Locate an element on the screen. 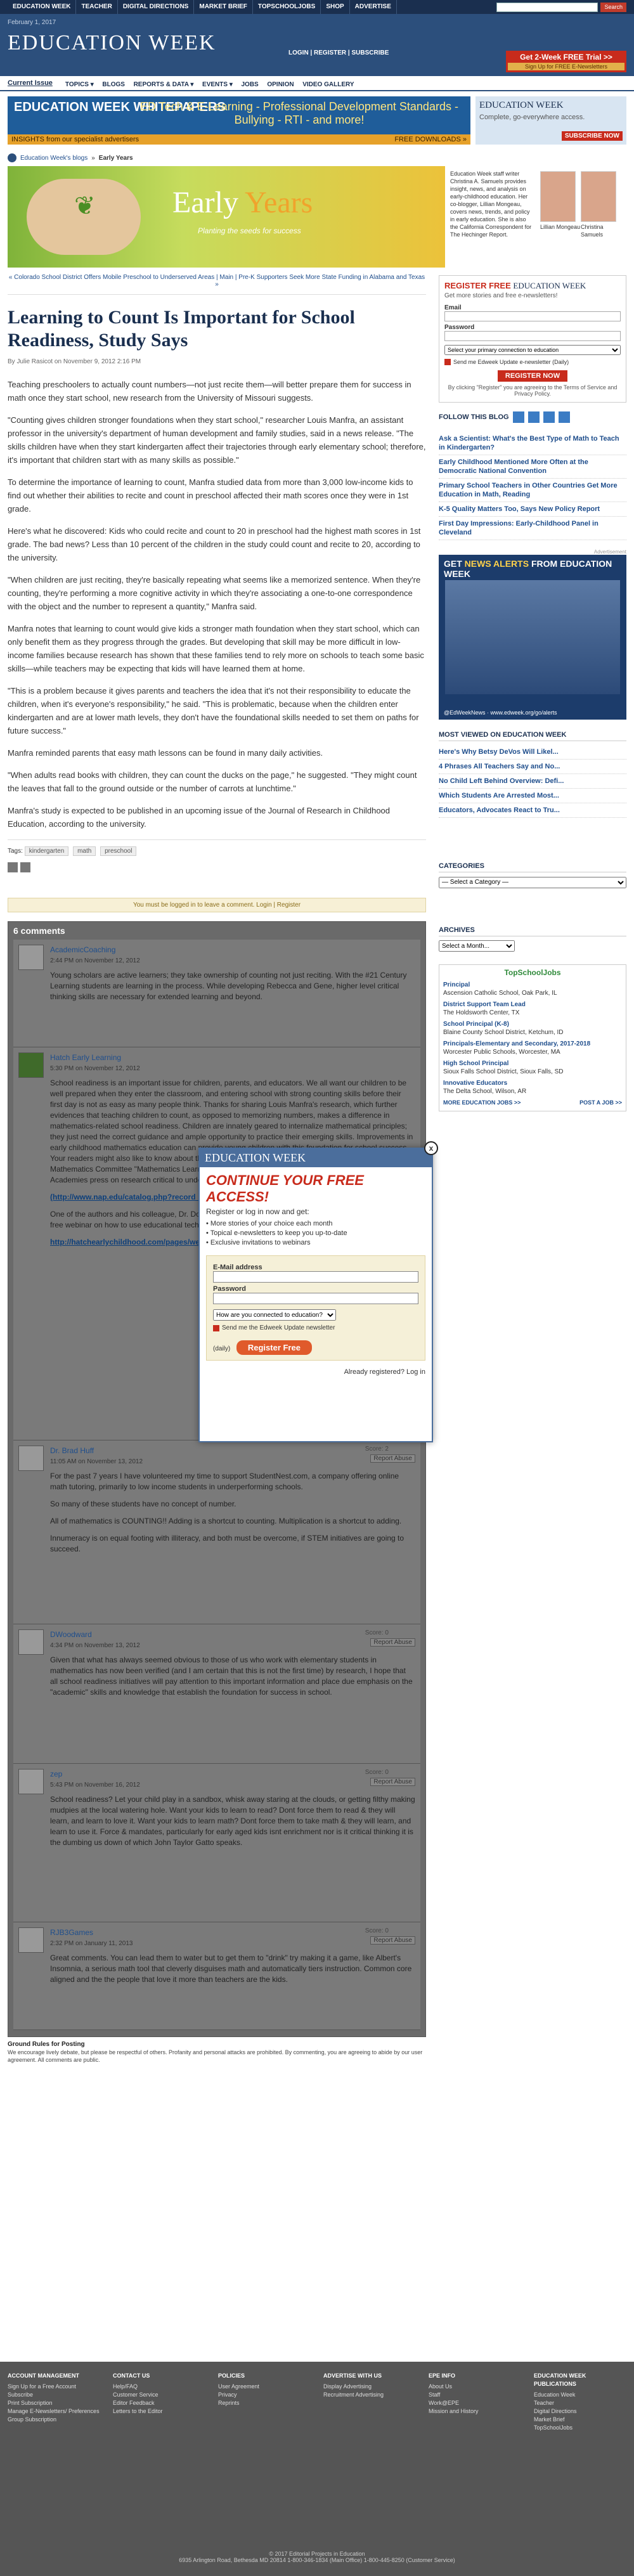  facebook-icon is located at coordinates (549, 417).